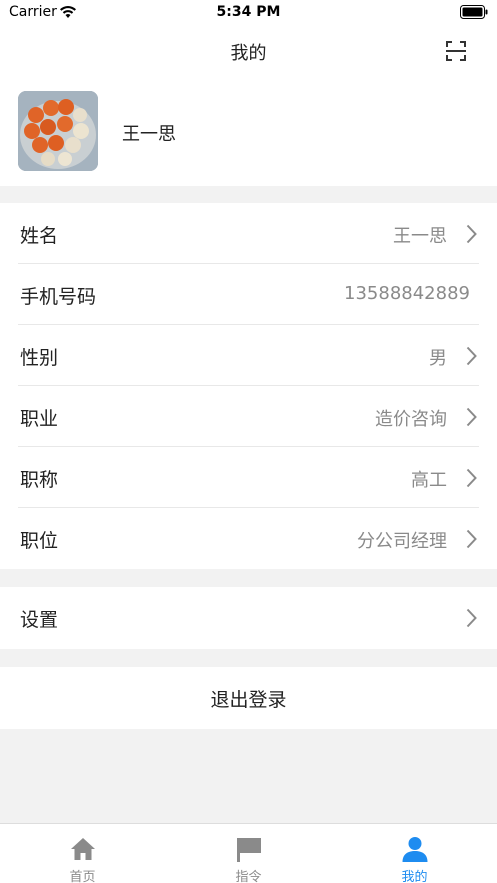 The height and width of the screenshot is (883, 497). I want to click on row-phone: 手机号码 13588842889, so click(248, 294).